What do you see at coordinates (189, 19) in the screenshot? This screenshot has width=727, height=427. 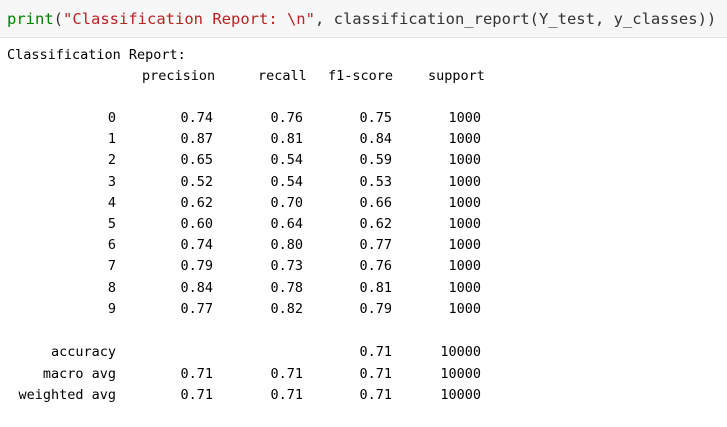 I see `code-string-literal: "Classification Report: \n"` at bounding box center [189, 19].